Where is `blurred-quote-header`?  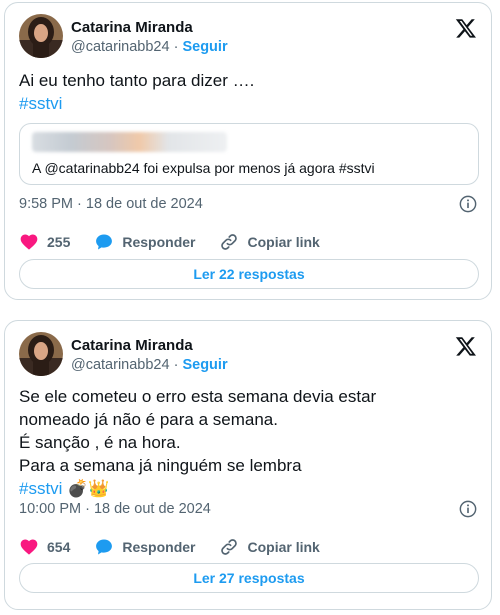 blurred-quote-header is located at coordinates (129, 142).